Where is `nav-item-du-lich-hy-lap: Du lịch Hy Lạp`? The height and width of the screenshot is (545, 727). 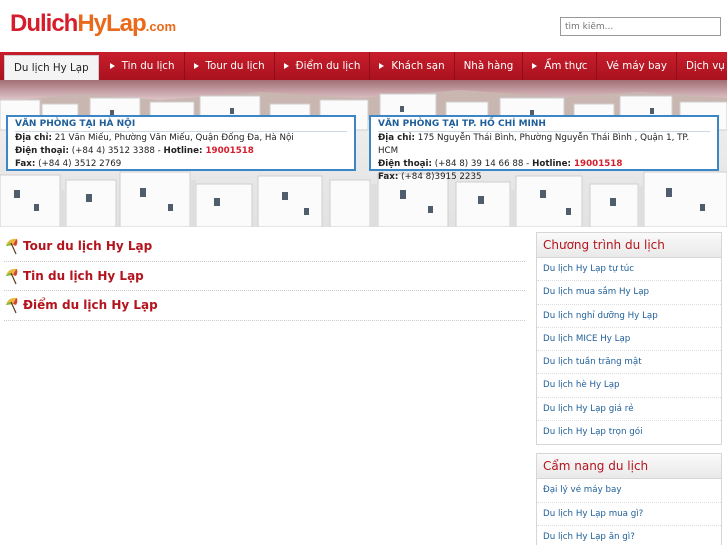
nav-item-du-lich-hy-lap: Du lịch Hy Lạp is located at coordinates (51, 67).